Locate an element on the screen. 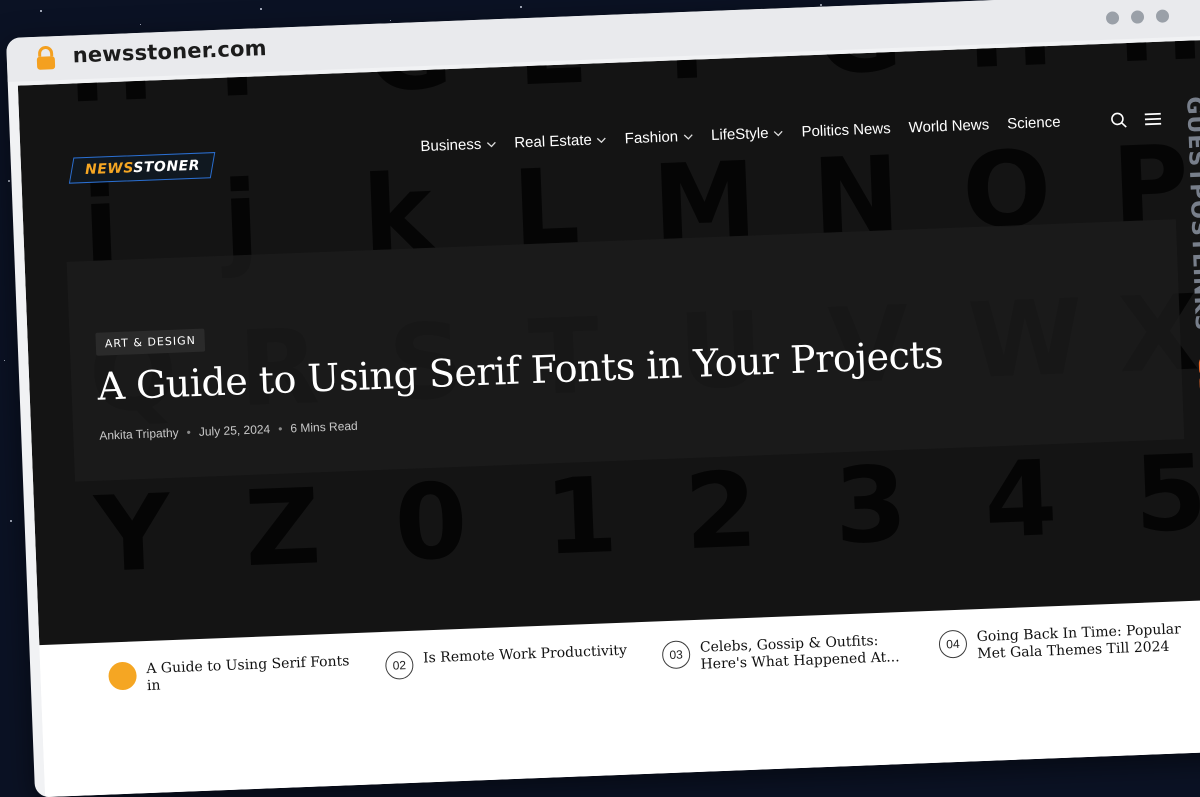  link-chain-icon is located at coordinates (1199, 375).